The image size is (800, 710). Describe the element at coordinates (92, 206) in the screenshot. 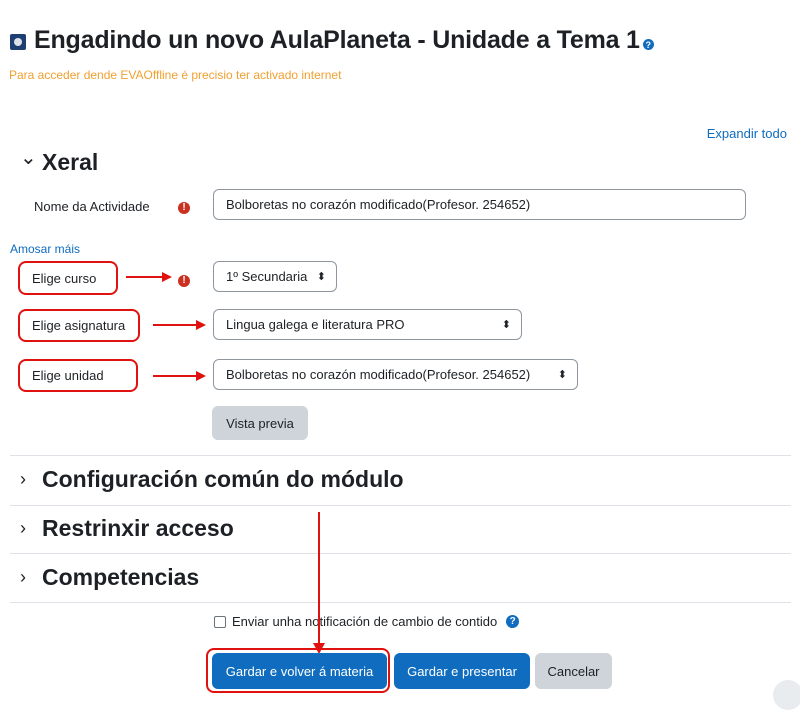

I see `activity-name-label: Nome da Actividade` at that location.